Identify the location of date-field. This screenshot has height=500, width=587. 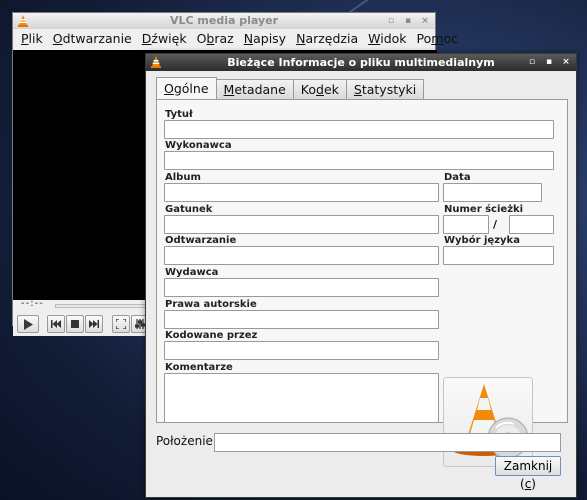
(492, 192).